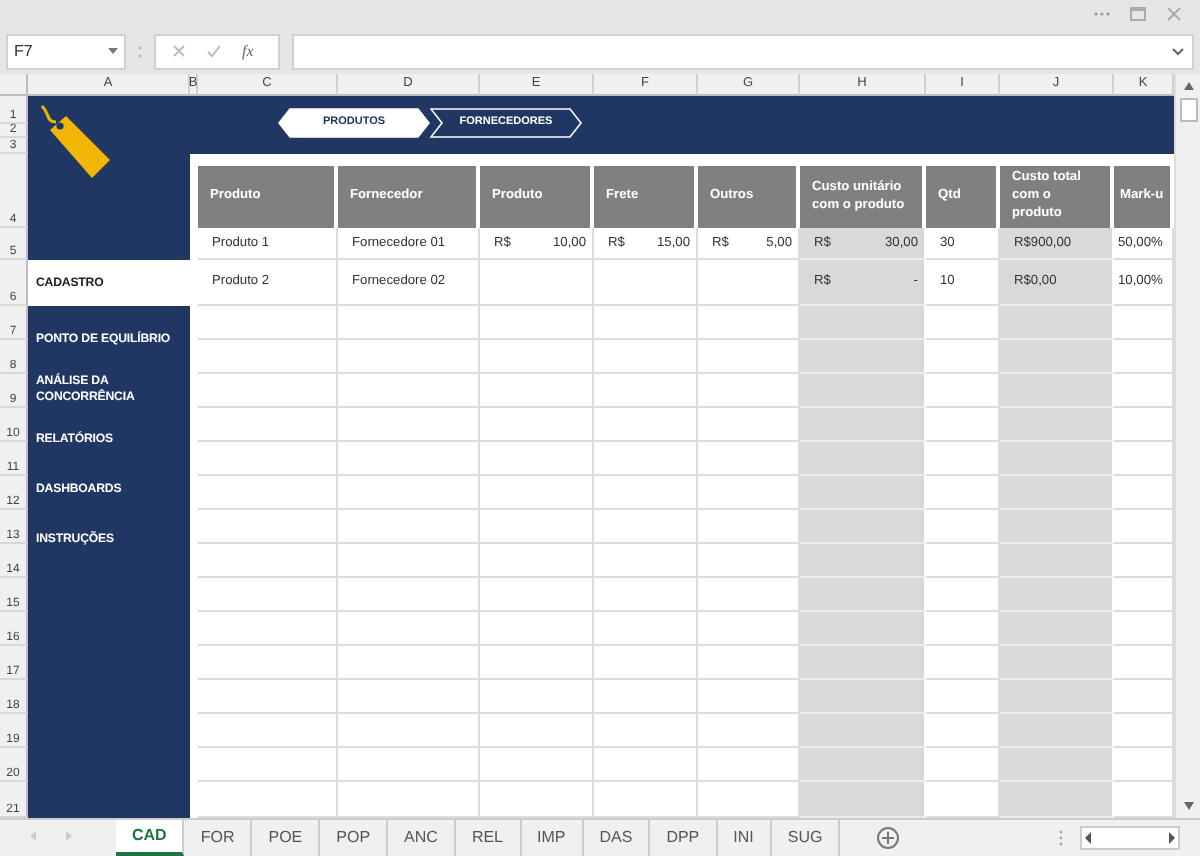 This screenshot has width=1200, height=856. Describe the element at coordinates (14, 85) in the screenshot. I see `select-all-button` at that location.